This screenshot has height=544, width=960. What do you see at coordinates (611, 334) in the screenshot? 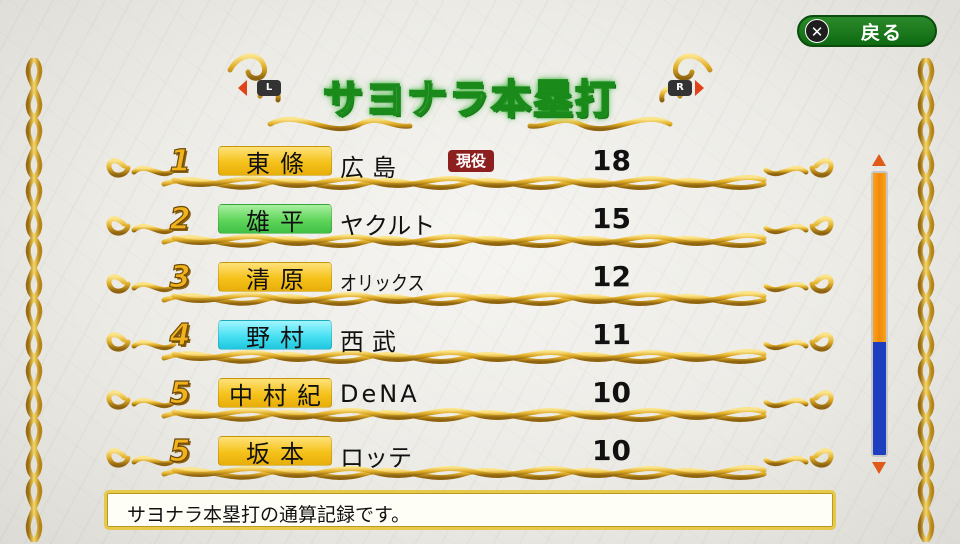
I see `home-run-count: 11` at bounding box center [611, 334].